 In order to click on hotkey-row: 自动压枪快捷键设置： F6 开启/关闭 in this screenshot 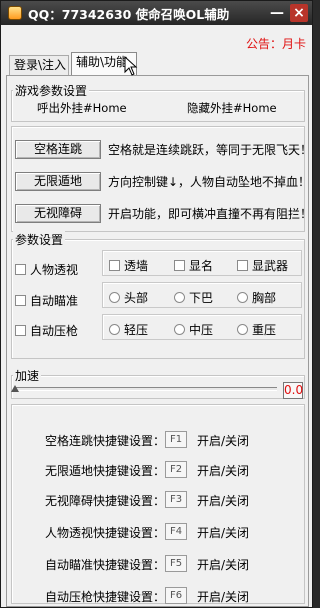, I will do `click(158, 596)`.